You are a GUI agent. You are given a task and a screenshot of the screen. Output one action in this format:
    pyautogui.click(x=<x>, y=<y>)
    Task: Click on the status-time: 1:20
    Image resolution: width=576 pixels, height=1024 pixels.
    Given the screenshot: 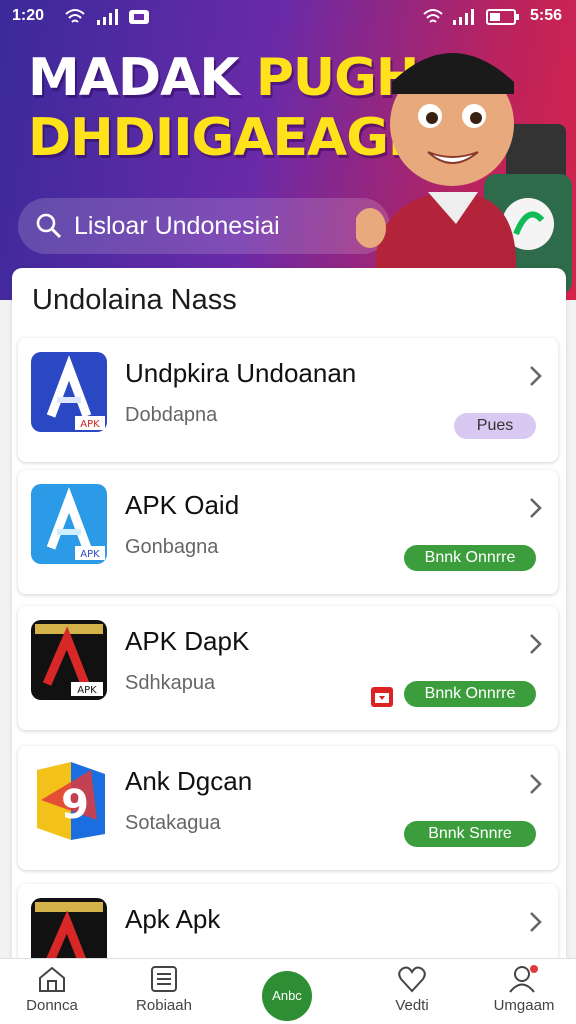 What is the action you would take?
    pyautogui.click(x=28, y=15)
    